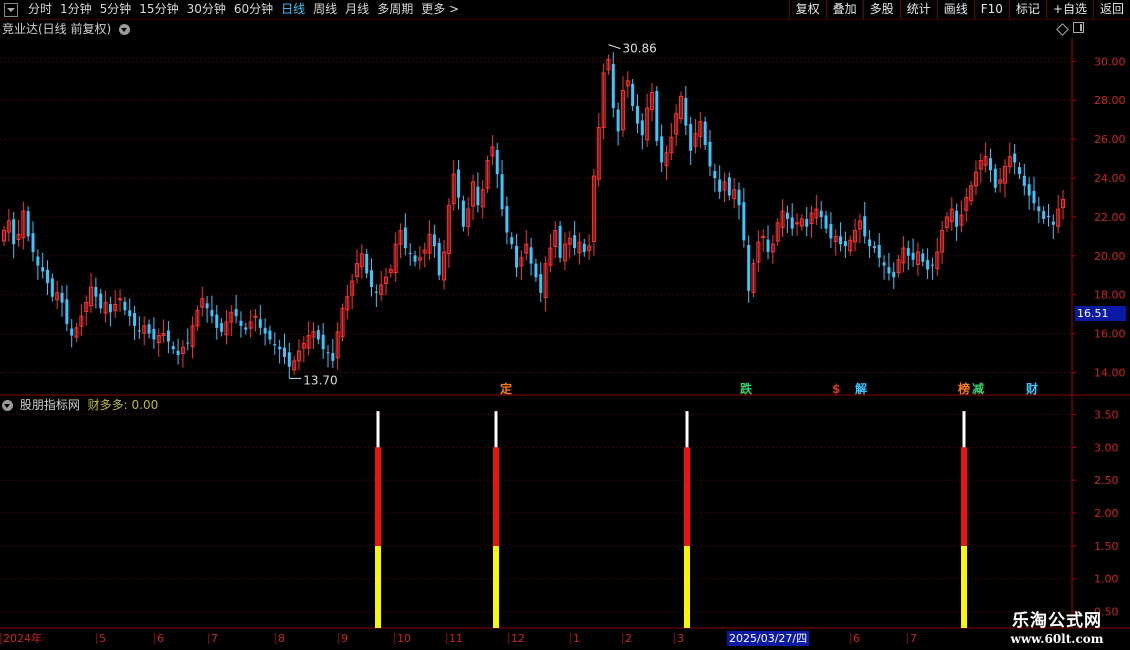 The width and height of the screenshot is (1130, 650). What do you see at coordinates (836, 389) in the screenshot?
I see `event-marker: $` at bounding box center [836, 389].